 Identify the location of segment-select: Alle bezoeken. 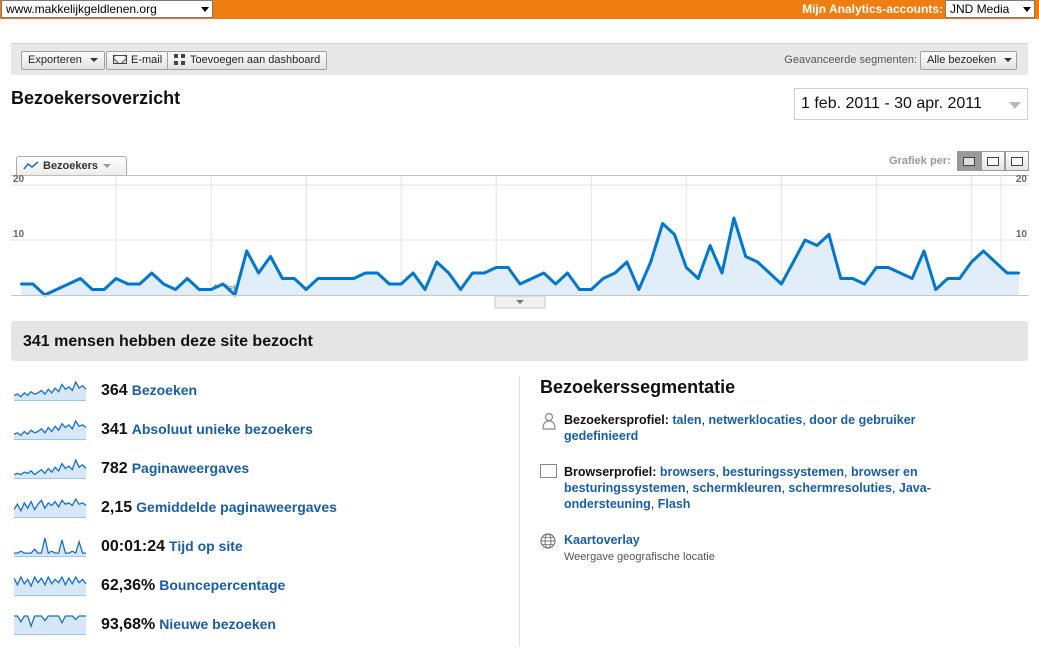
(968, 60).